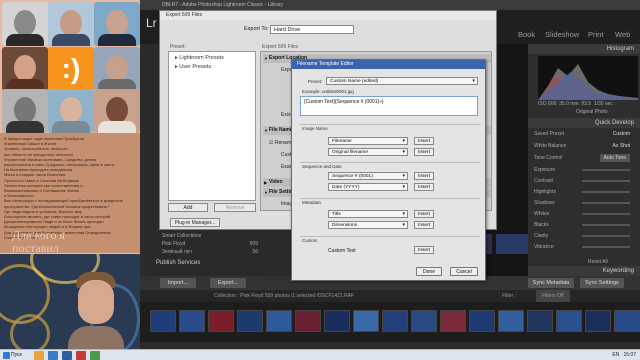  I want to click on keywording-header: Keywording, so click(584, 271).